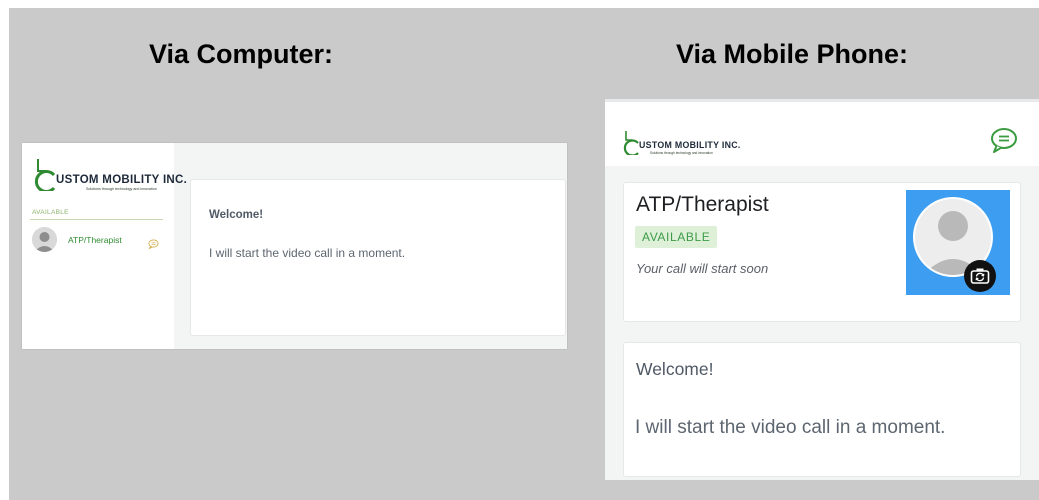  What do you see at coordinates (44, 239) in the screenshot?
I see `user-avatar-icon` at bounding box center [44, 239].